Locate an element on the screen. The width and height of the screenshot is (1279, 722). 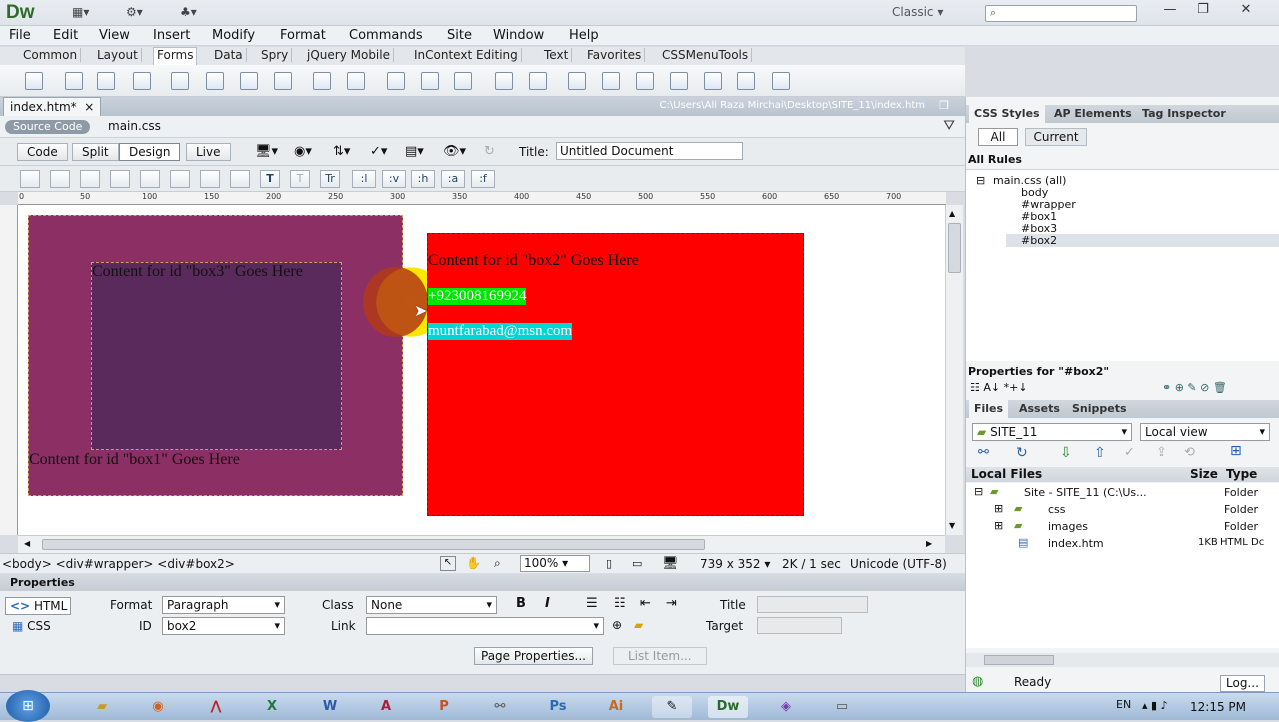
format-btn-h: :h is located at coordinates (423, 179).